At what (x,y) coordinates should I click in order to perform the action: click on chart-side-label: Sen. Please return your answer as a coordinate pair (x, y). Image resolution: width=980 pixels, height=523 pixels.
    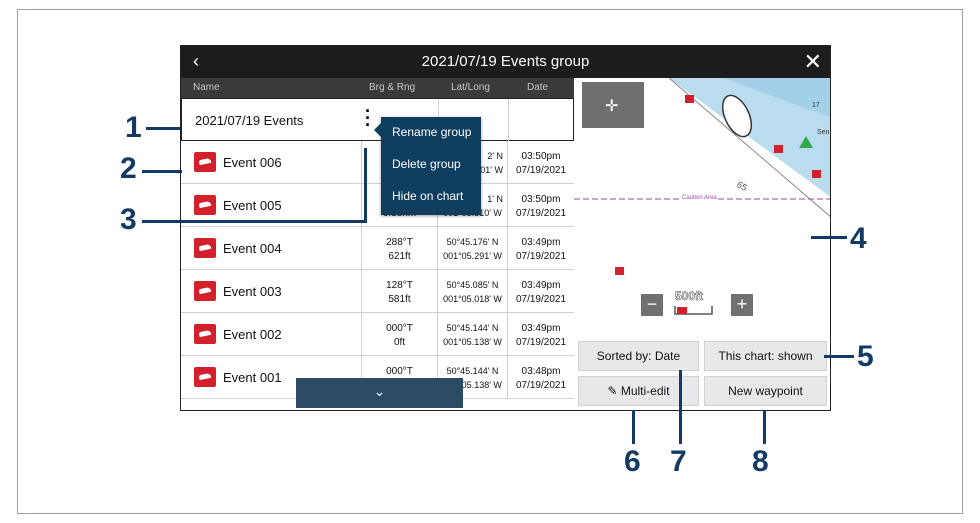
    Looking at the image, I should click on (823, 132).